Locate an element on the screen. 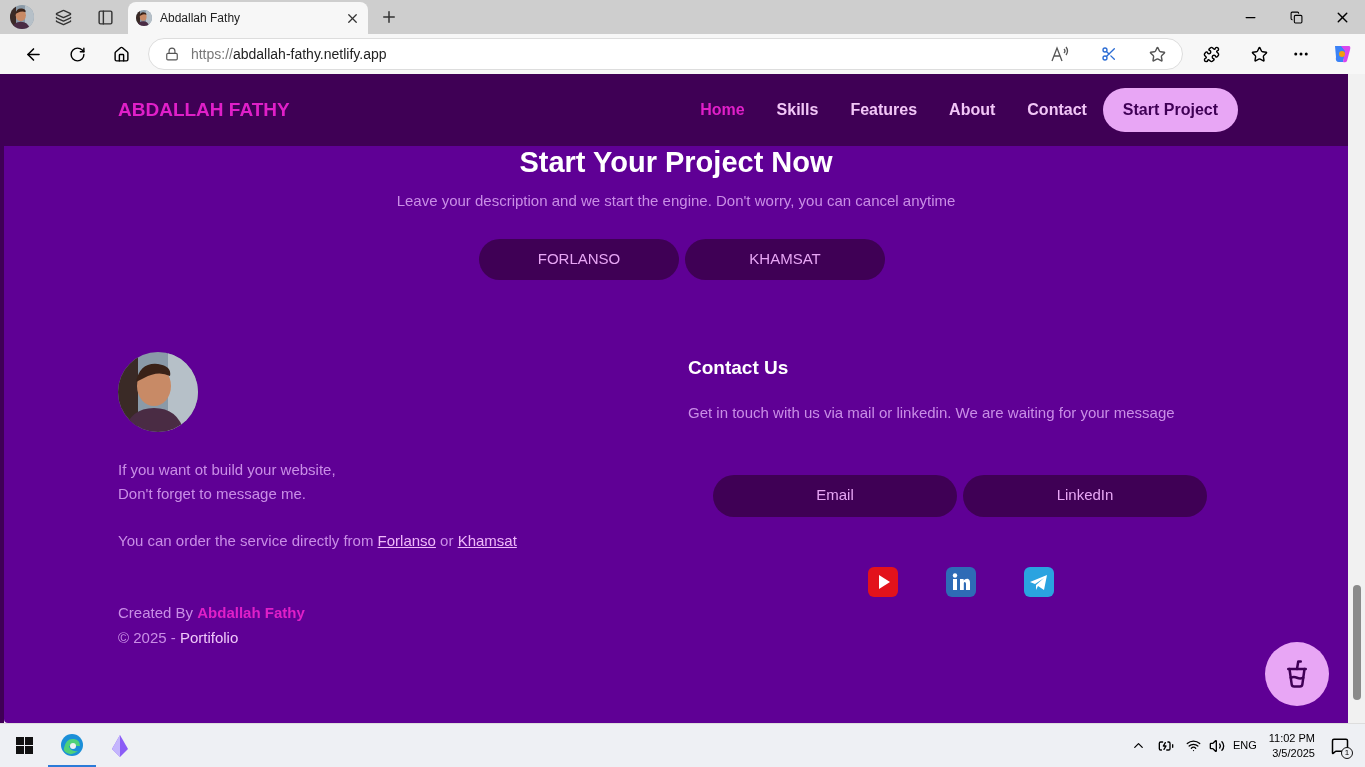 This screenshot has width=1365, height=767. notifications-icon is located at coordinates (1340, 745).